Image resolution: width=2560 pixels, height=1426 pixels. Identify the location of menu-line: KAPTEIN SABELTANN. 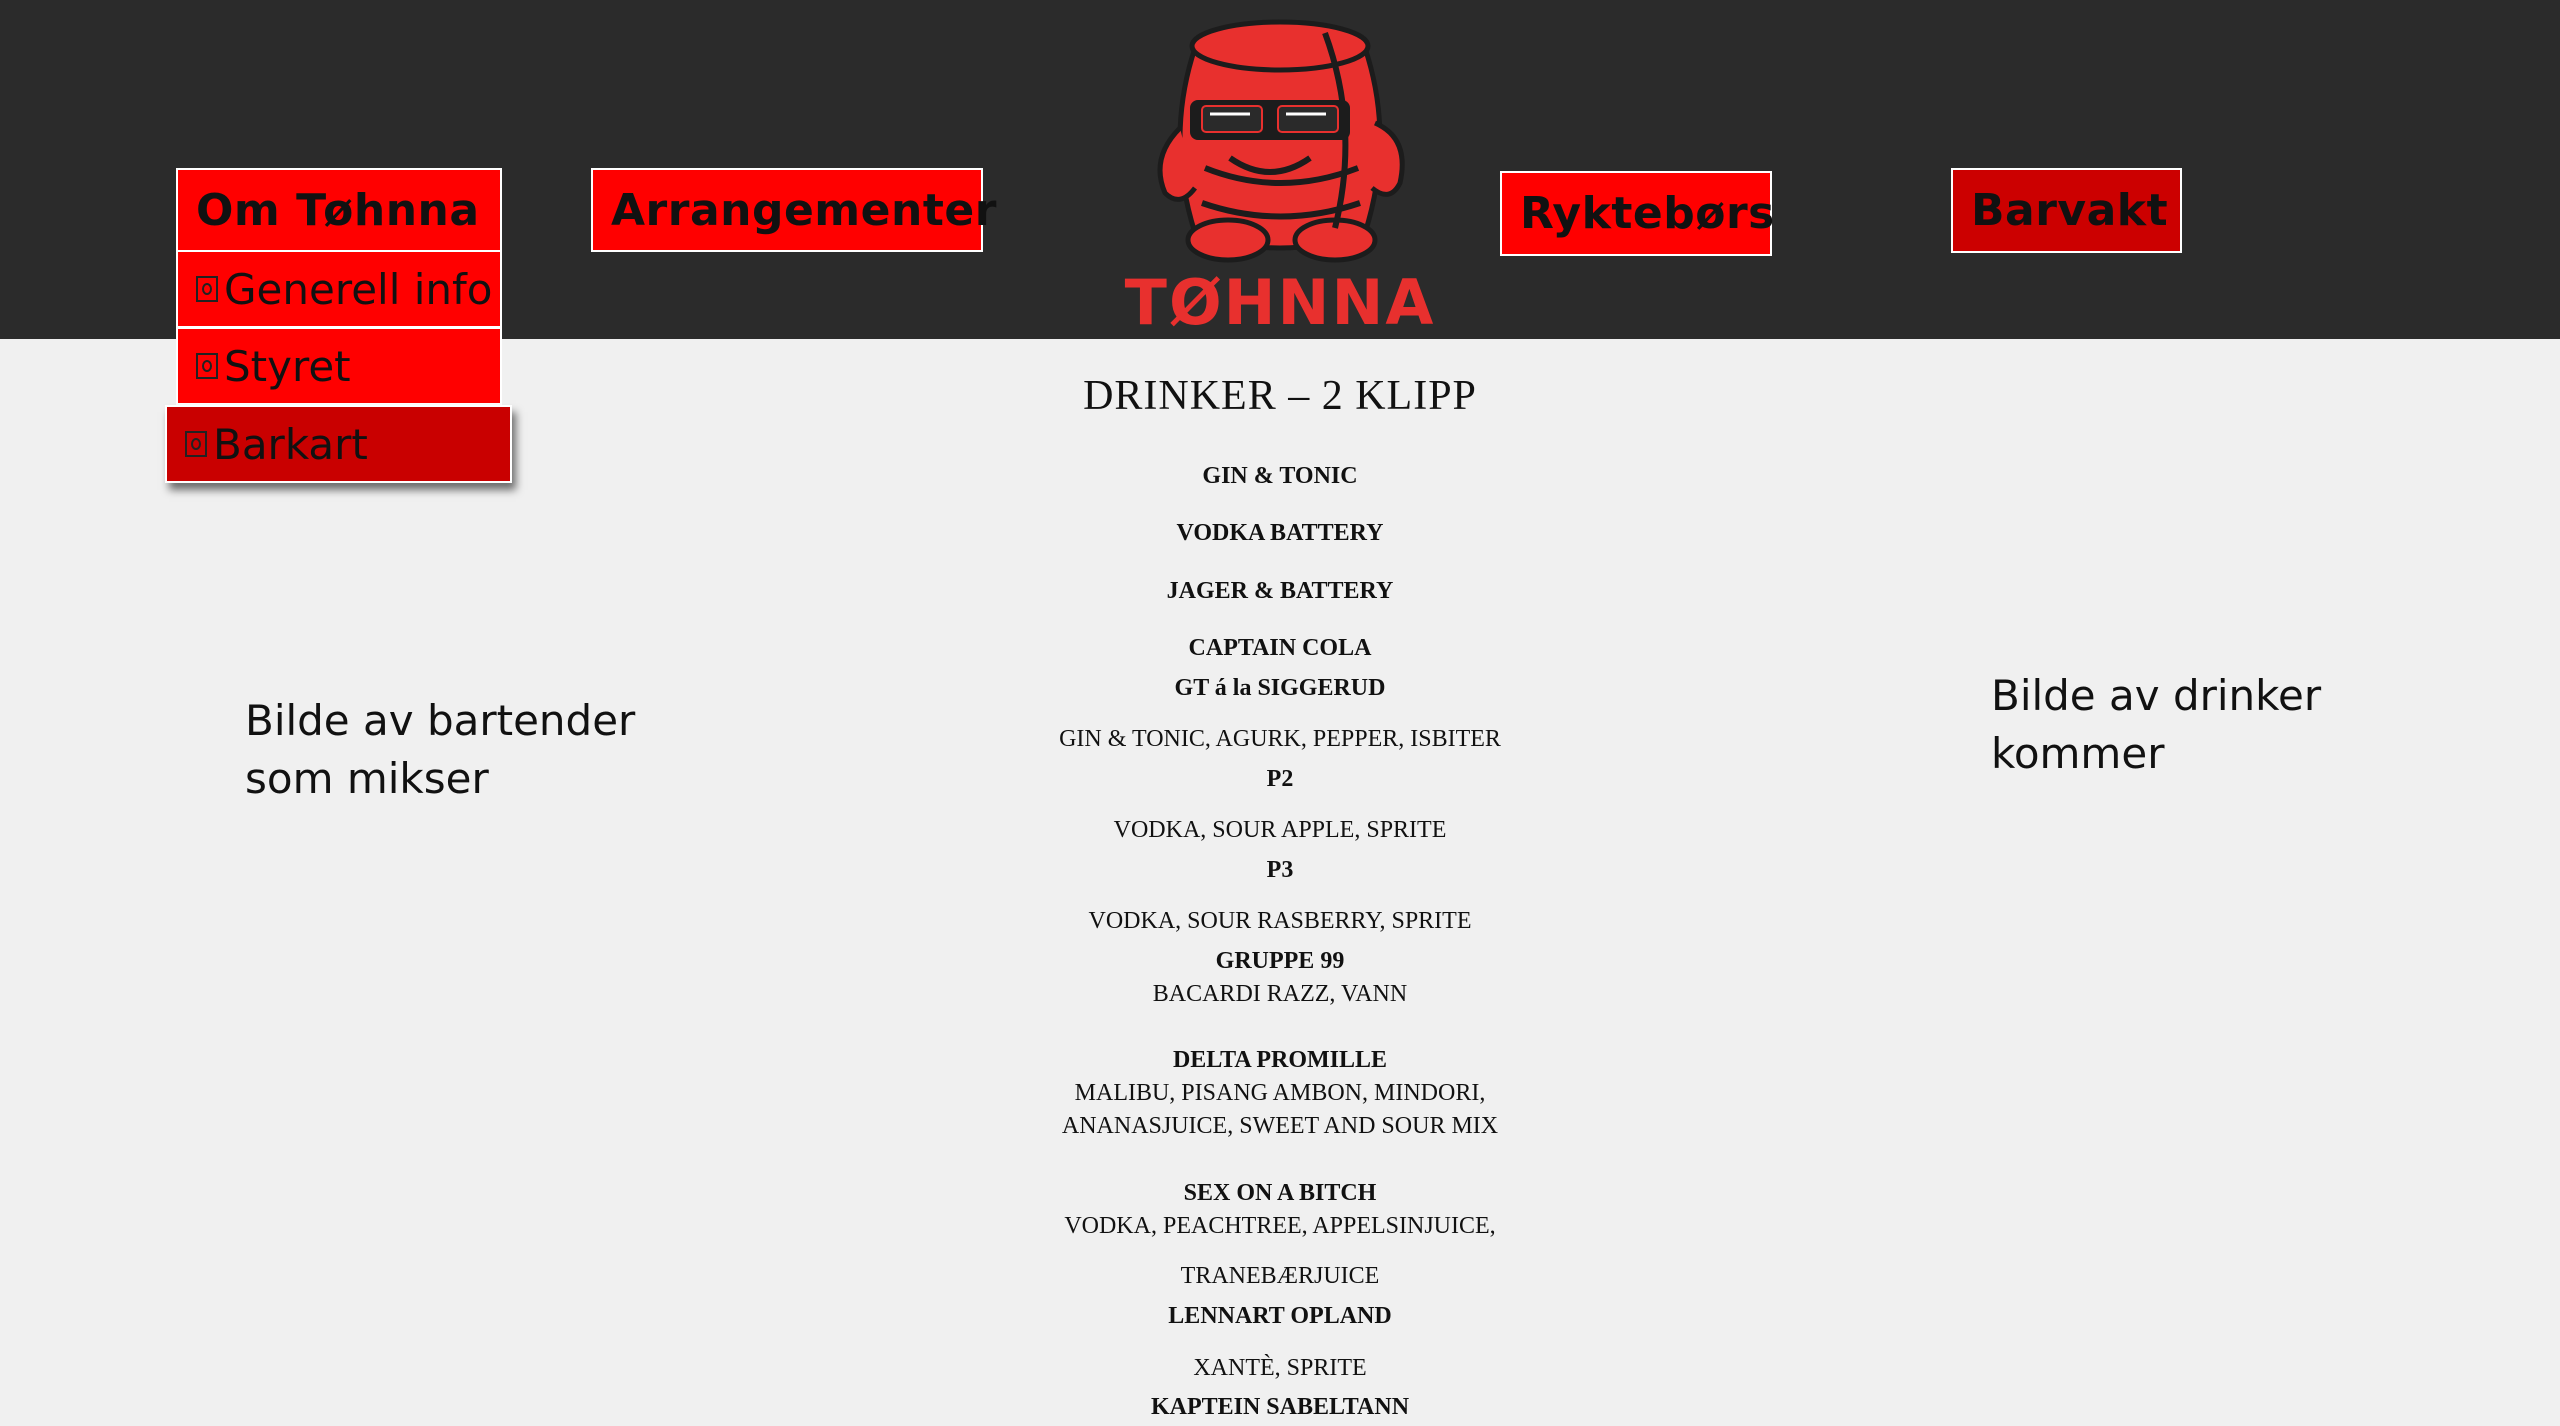
(1280, 1407).